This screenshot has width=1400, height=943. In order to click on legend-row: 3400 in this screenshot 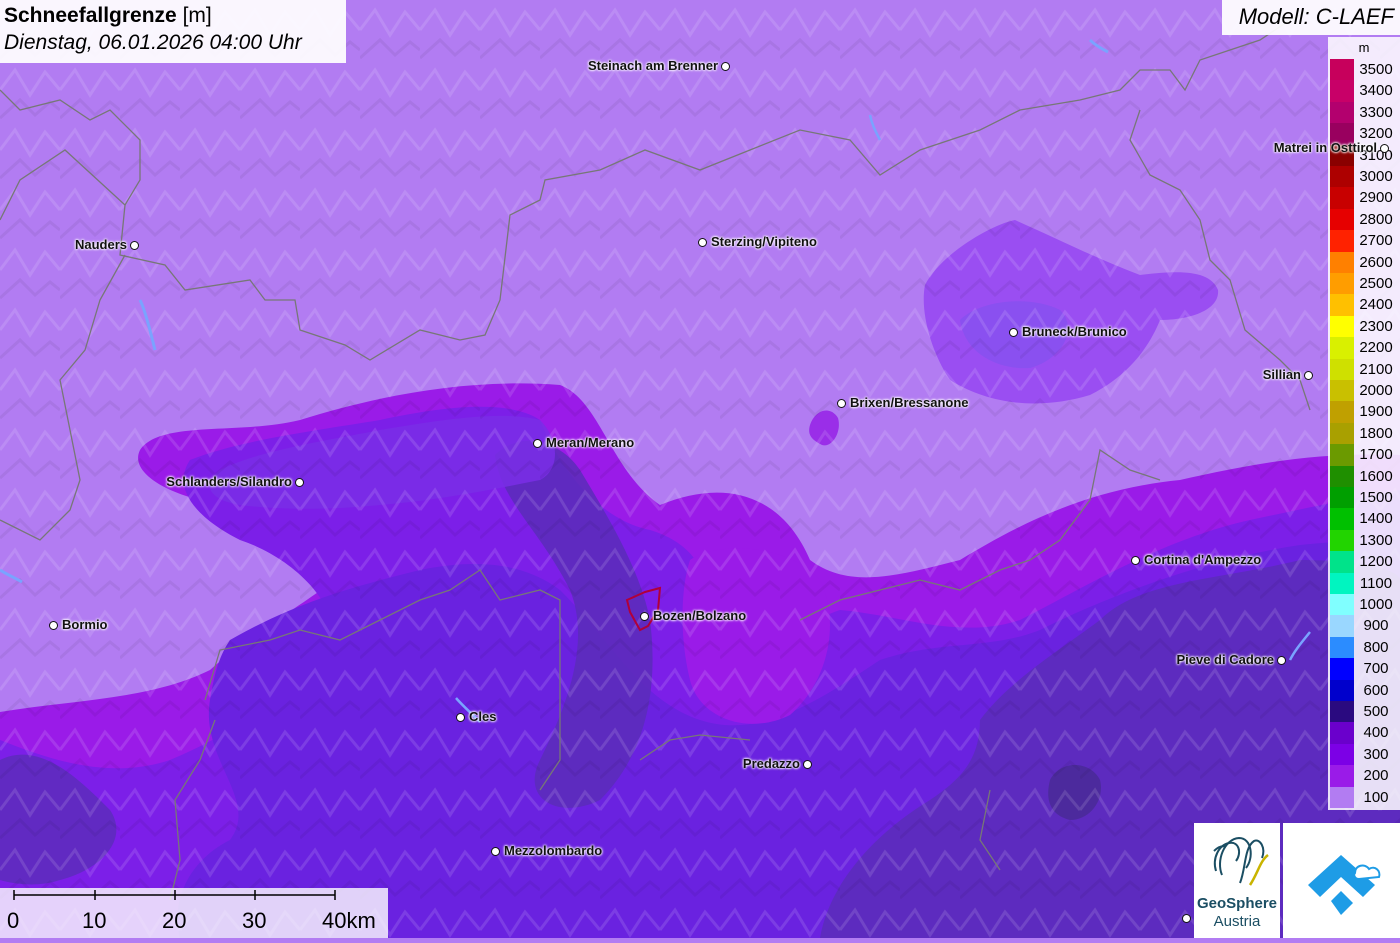, I will do `click(1364, 91)`.